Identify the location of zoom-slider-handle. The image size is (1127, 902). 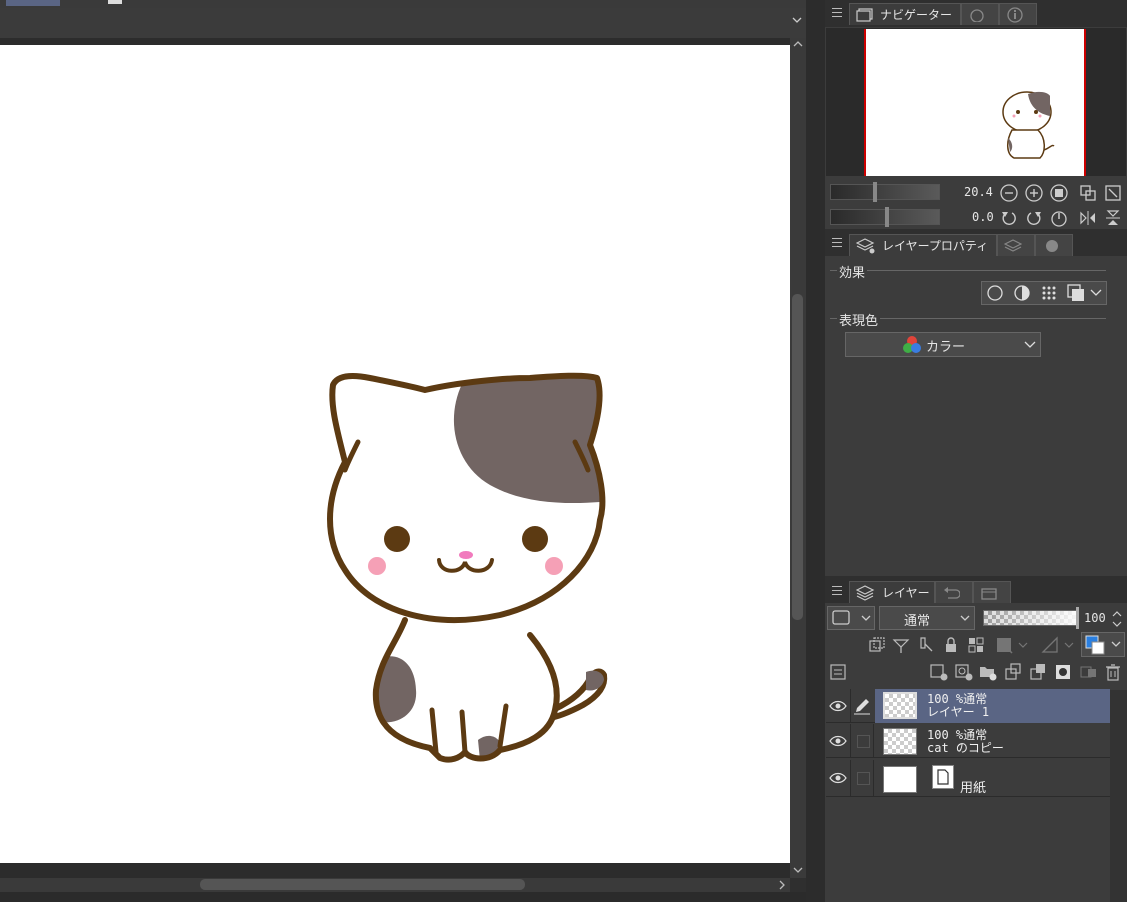
(875, 192).